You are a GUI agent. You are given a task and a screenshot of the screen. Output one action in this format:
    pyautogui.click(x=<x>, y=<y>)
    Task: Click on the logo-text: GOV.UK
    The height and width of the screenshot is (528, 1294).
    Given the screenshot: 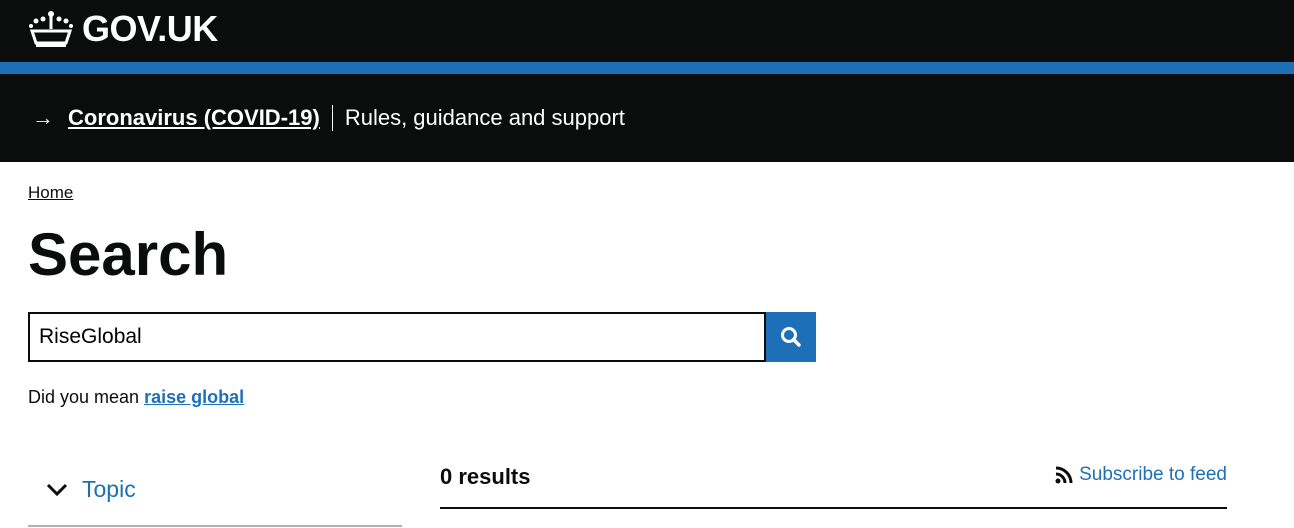 What is the action you would take?
    pyautogui.click(x=150, y=28)
    